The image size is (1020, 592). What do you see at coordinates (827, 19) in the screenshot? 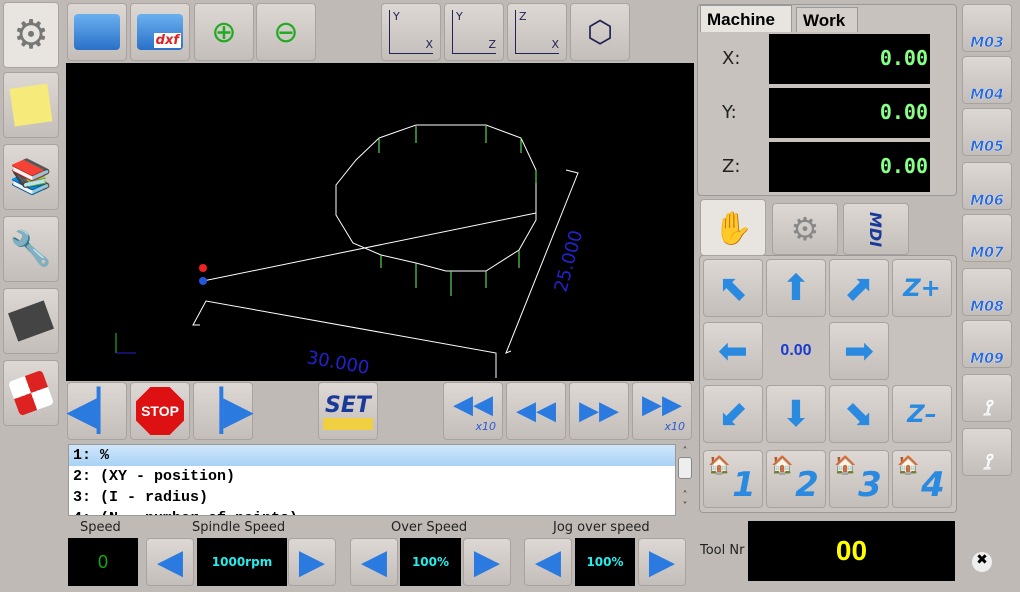
I see `tab-work: Work` at bounding box center [827, 19].